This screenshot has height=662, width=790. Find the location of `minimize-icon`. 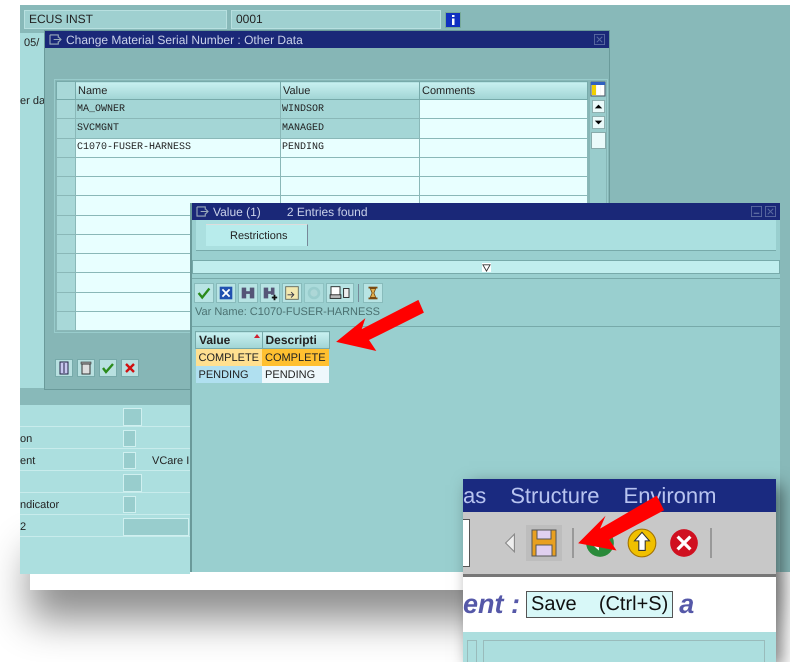

minimize-icon is located at coordinates (756, 211).